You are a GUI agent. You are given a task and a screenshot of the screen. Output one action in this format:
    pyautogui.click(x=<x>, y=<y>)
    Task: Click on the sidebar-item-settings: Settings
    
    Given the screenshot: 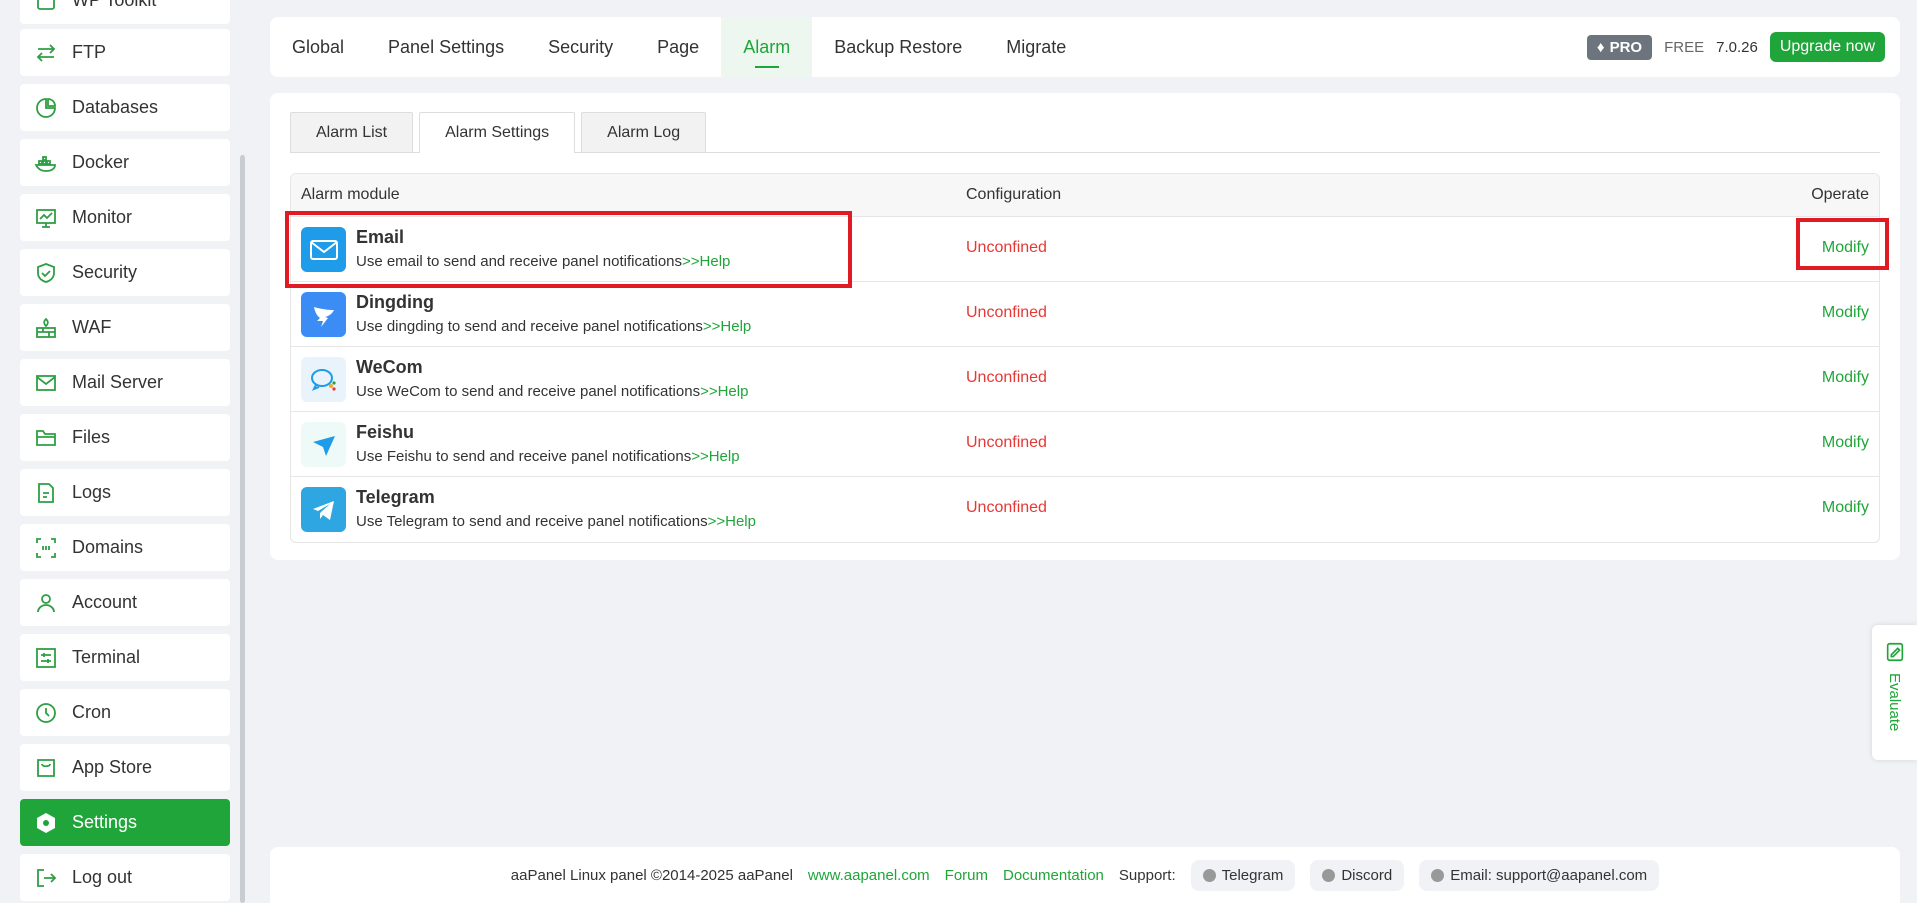 What is the action you would take?
    pyautogui.click(x=125, y=822)
    